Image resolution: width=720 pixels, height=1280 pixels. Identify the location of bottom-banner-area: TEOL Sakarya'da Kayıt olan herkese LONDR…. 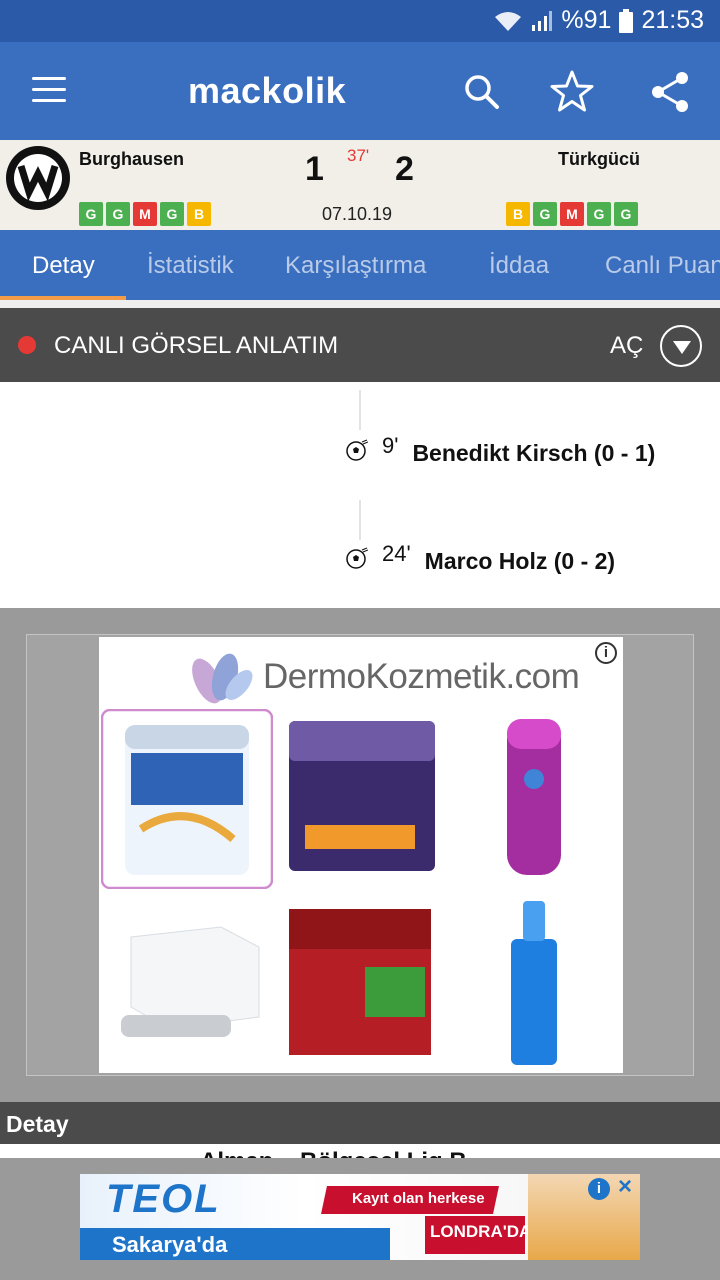
(360, 1219).